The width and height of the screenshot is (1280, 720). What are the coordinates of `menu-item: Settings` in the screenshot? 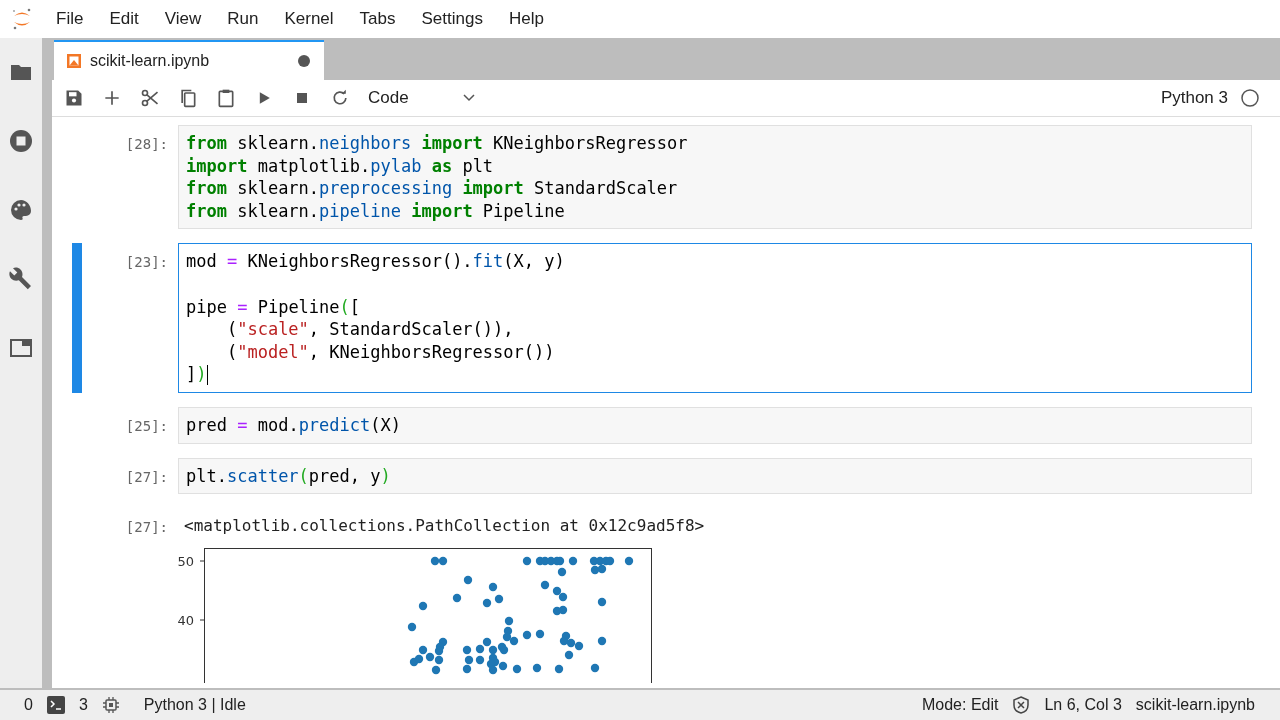 It's located at (452, 19).